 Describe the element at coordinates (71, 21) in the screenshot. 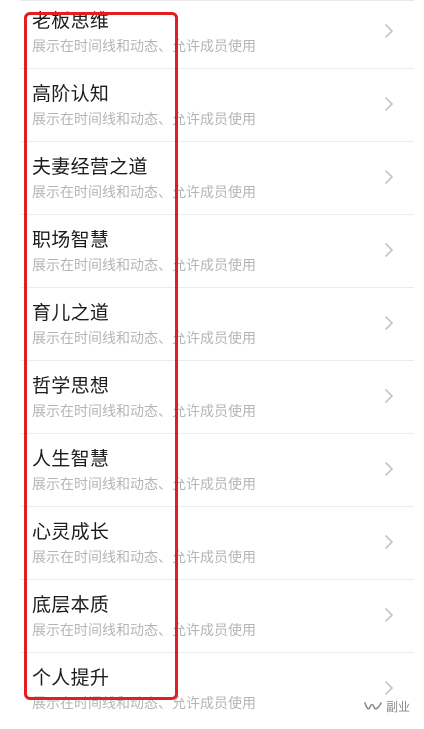

I see `item-title: 老板思维` at that location.